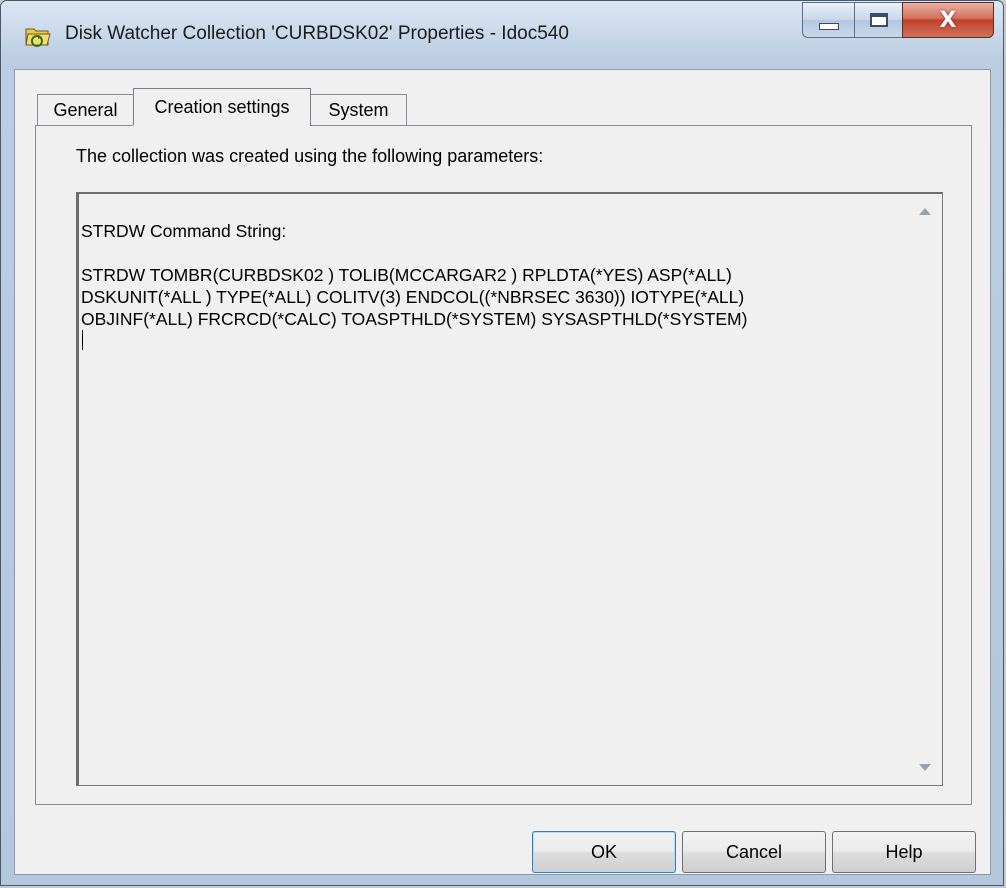 The image size is (1006, 888). Describe the element at coordinates (604, 852) in the screenshot. I see `ok-button: OK` at that location.